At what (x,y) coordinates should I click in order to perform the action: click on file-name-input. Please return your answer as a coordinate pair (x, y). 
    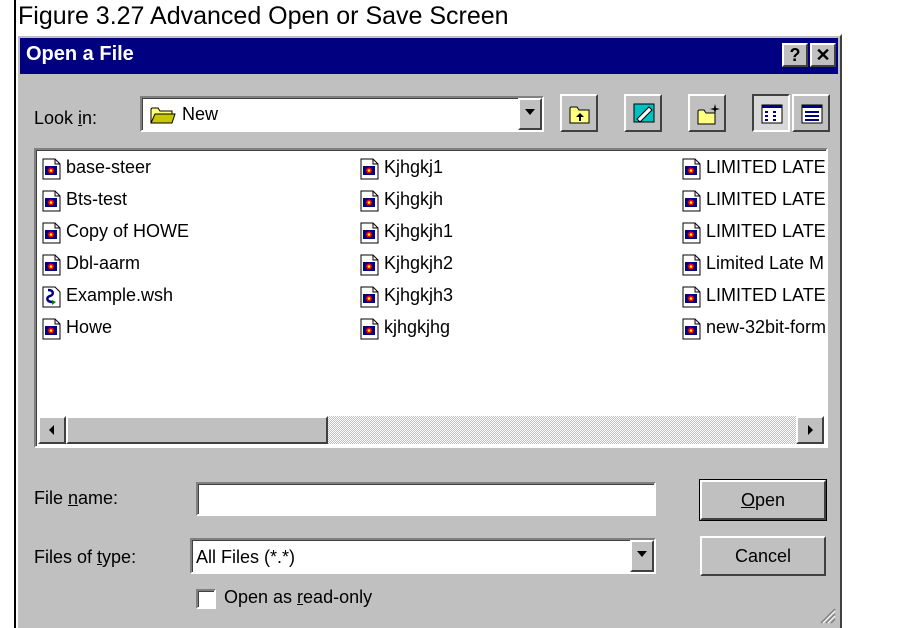
    Looking at the image, I should click on (426, 499).